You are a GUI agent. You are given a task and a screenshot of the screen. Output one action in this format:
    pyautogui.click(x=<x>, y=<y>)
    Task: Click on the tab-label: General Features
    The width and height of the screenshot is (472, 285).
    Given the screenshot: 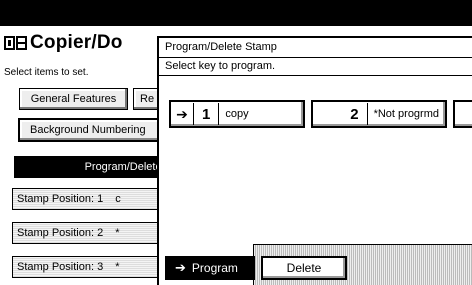 What is the action you would take?
    pyautogui.click(x=73, y=99)
    